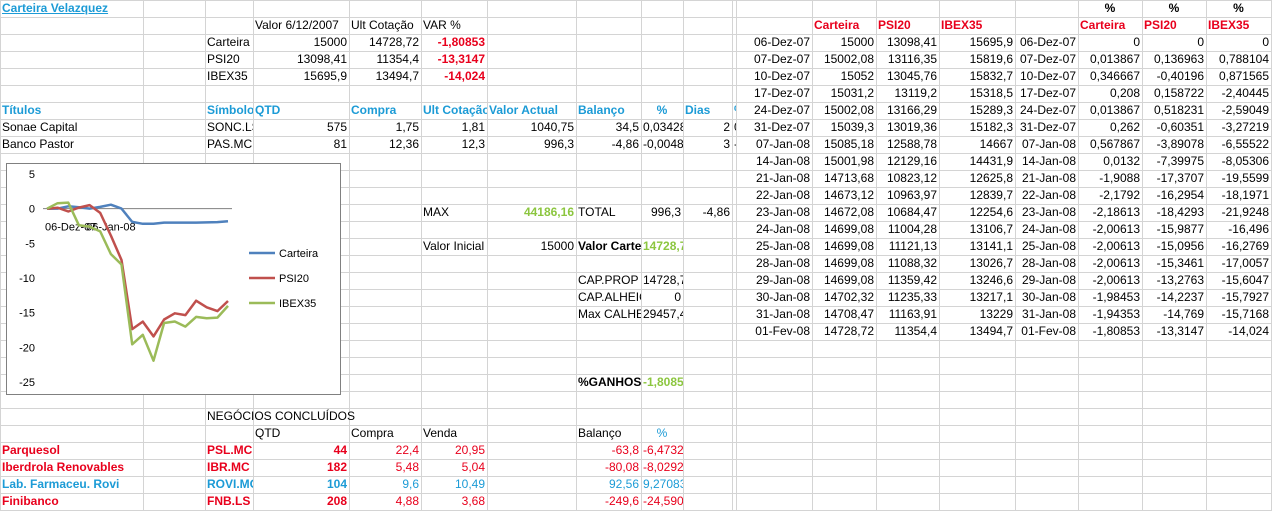 This screenshot has width=1272, height=514. Describe the element at coordinates (1110, 127) in the screenshot. I see `pct-carteira: 0,262` at that location.